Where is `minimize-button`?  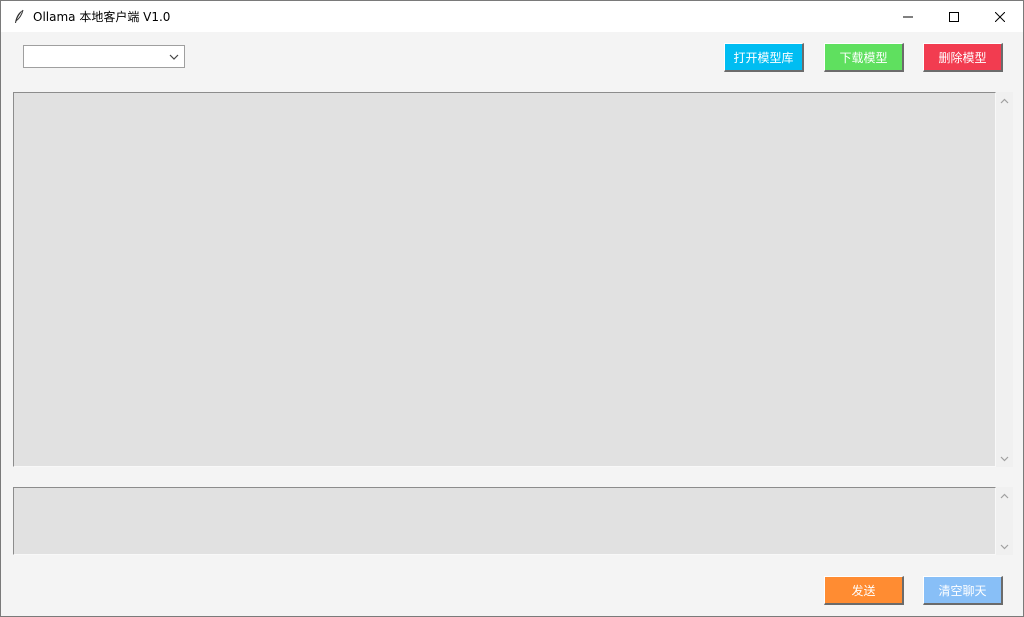
minimize-button is located at coordinates (908, 16).